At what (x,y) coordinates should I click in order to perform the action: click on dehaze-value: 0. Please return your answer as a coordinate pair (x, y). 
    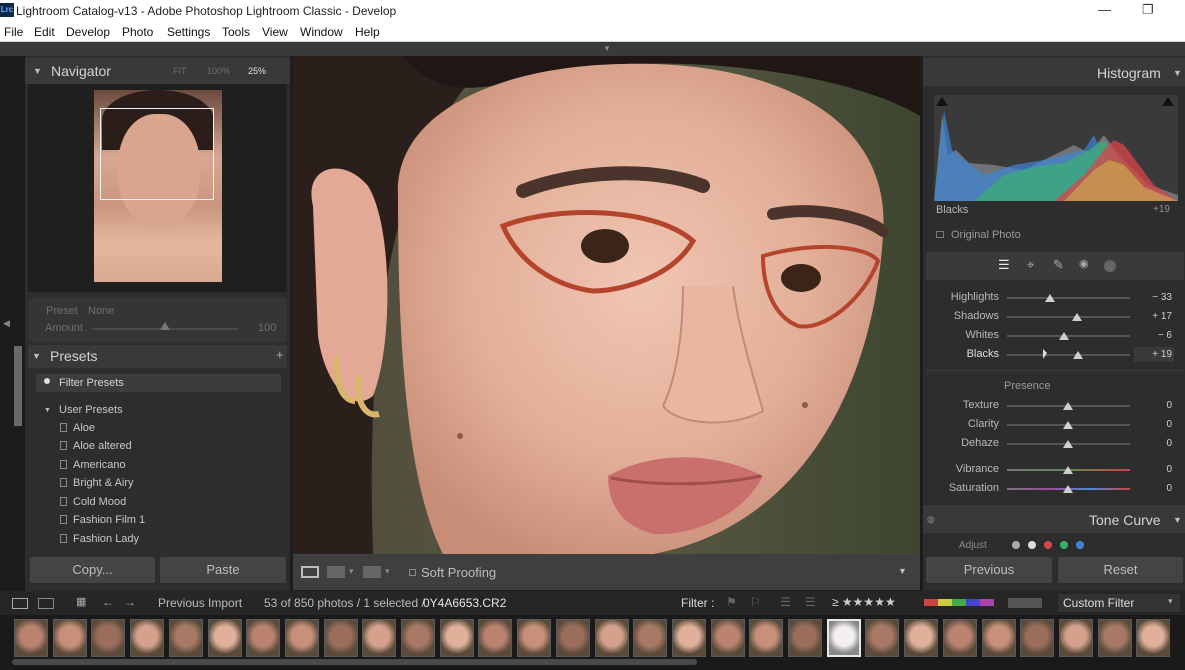
    Looking at the image, I should click on (1157, 443).